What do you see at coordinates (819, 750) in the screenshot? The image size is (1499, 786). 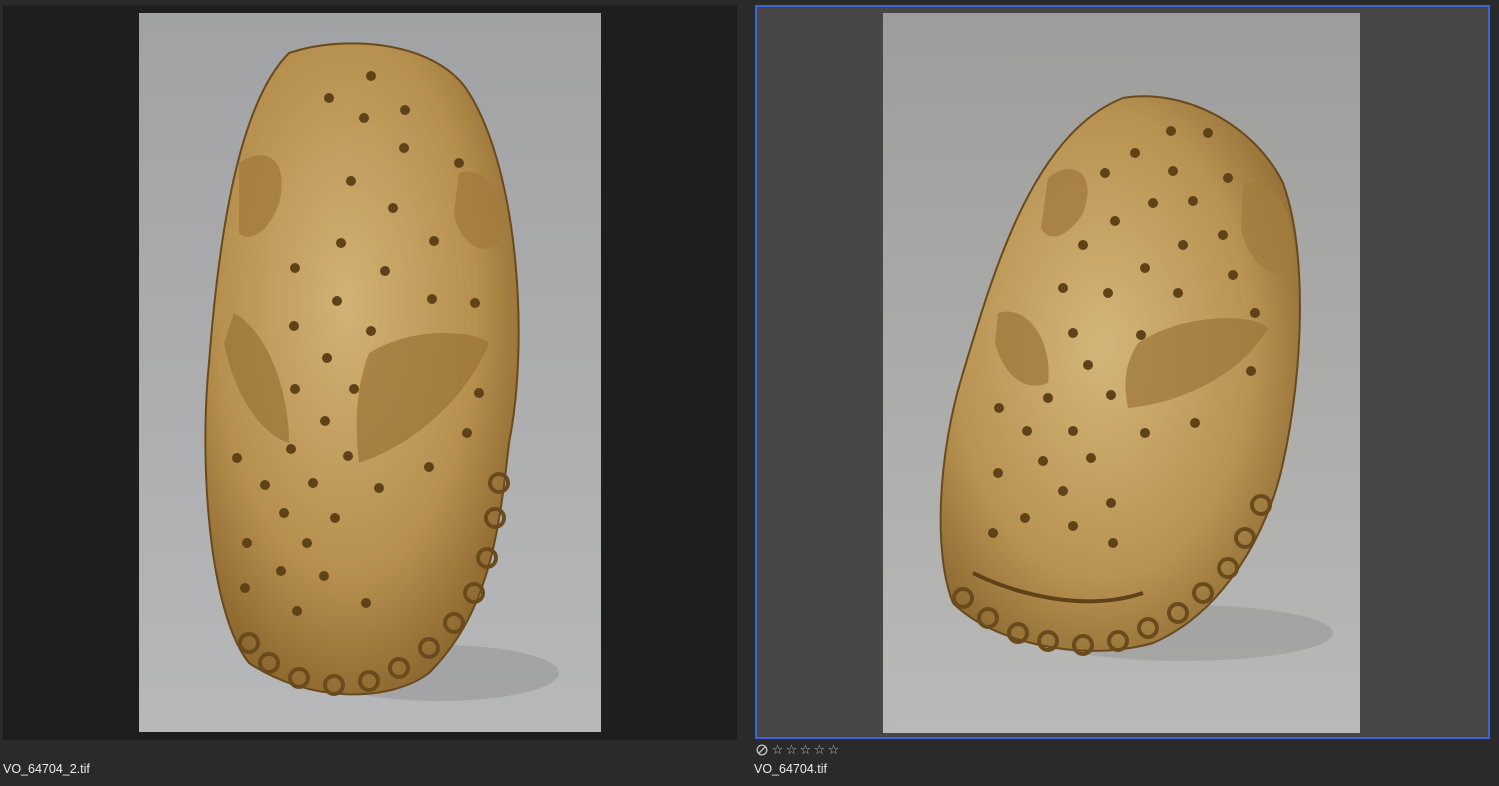 I see `star-icon-4: ☆` at bounding box center [819, 750].